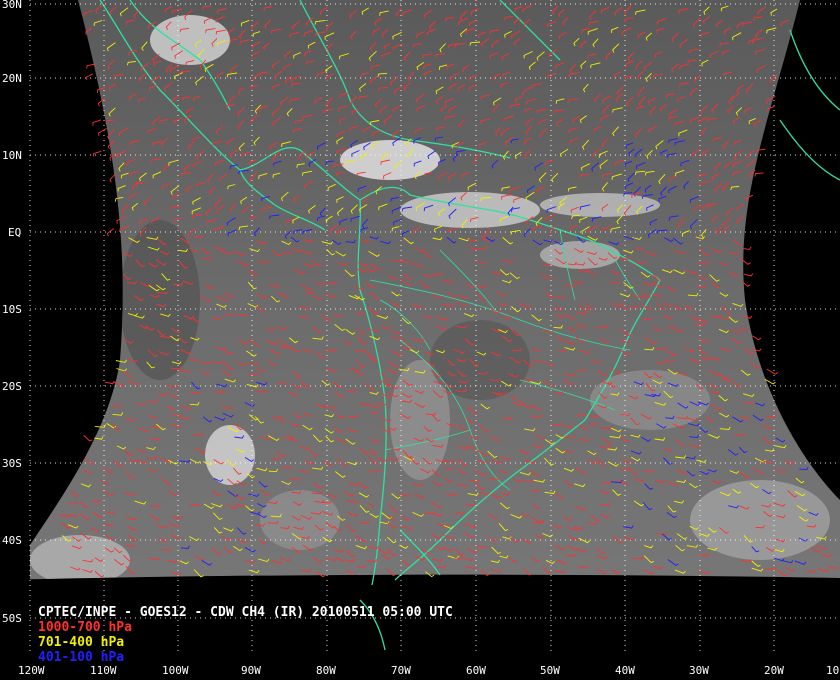  I want to click on lon-label-80w: 80W, so click(326, 670).